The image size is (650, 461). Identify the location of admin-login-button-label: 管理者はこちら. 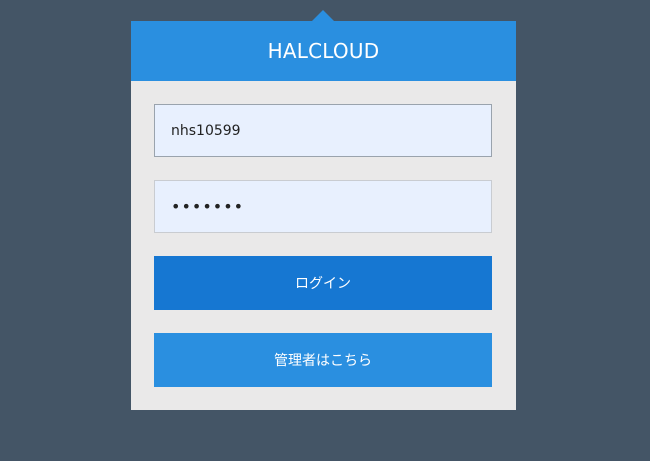
(323, 361).